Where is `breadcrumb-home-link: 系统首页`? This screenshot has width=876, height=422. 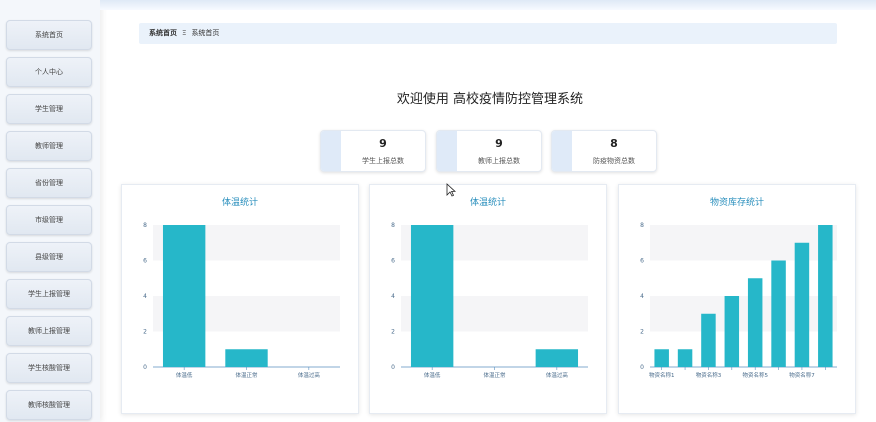 breadcrumb-home-link: 系统首页 is located at coordinates (163, 33).